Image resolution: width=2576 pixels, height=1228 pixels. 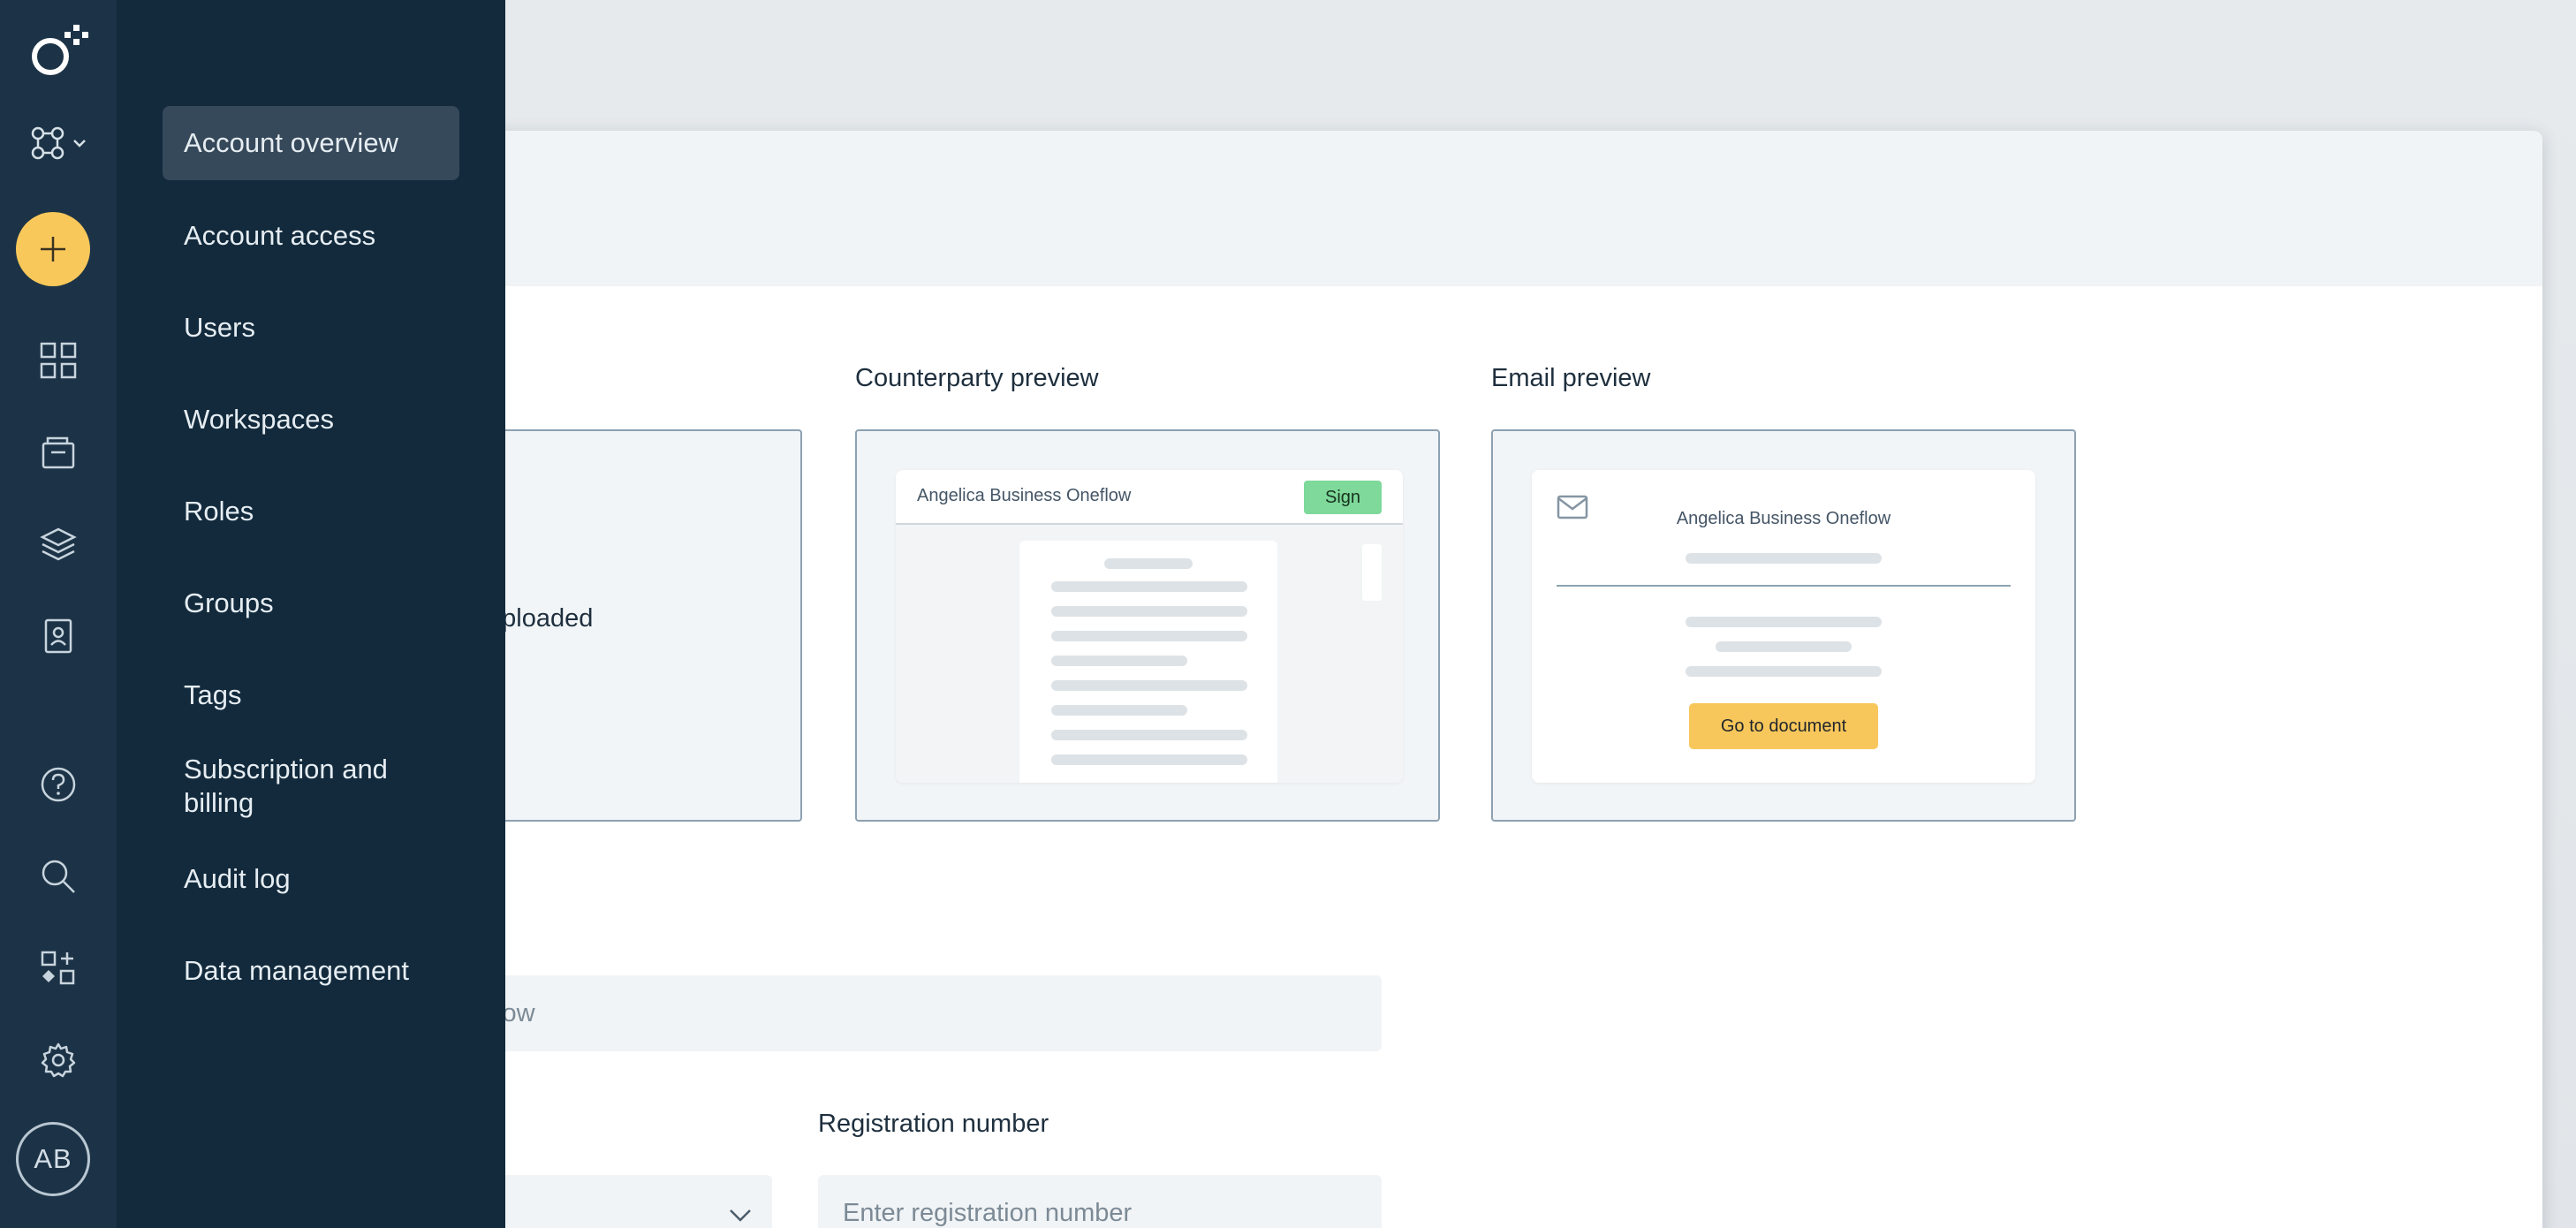 I want to click on scroll-indicator, so click(x=1372, y=573).